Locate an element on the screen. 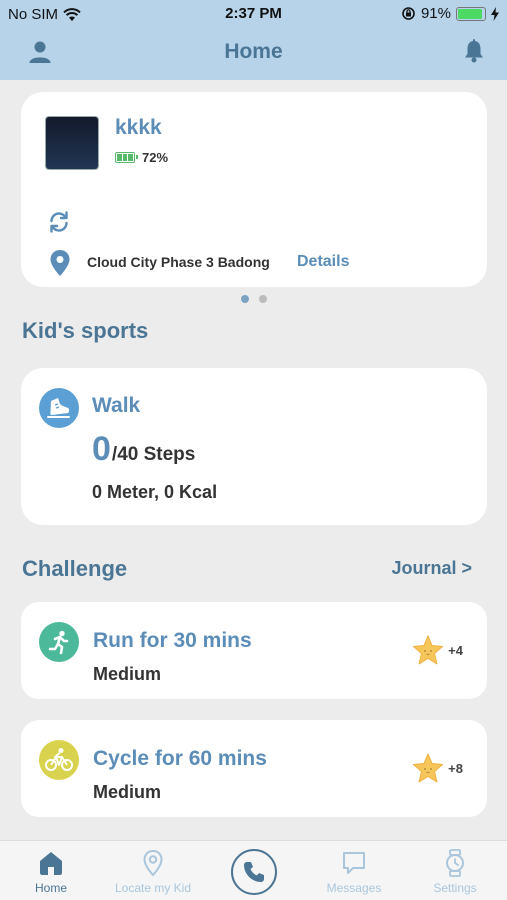 The image size is (507, 900). device-address: Cloud City Phase 3 Badong is located at coordinates (182, 262).